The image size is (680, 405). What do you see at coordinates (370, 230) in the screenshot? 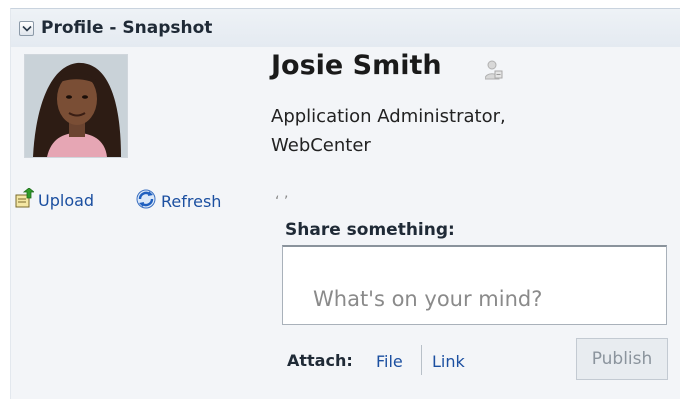
I see `share-label: Share something:` at bounding box center [370, 230].